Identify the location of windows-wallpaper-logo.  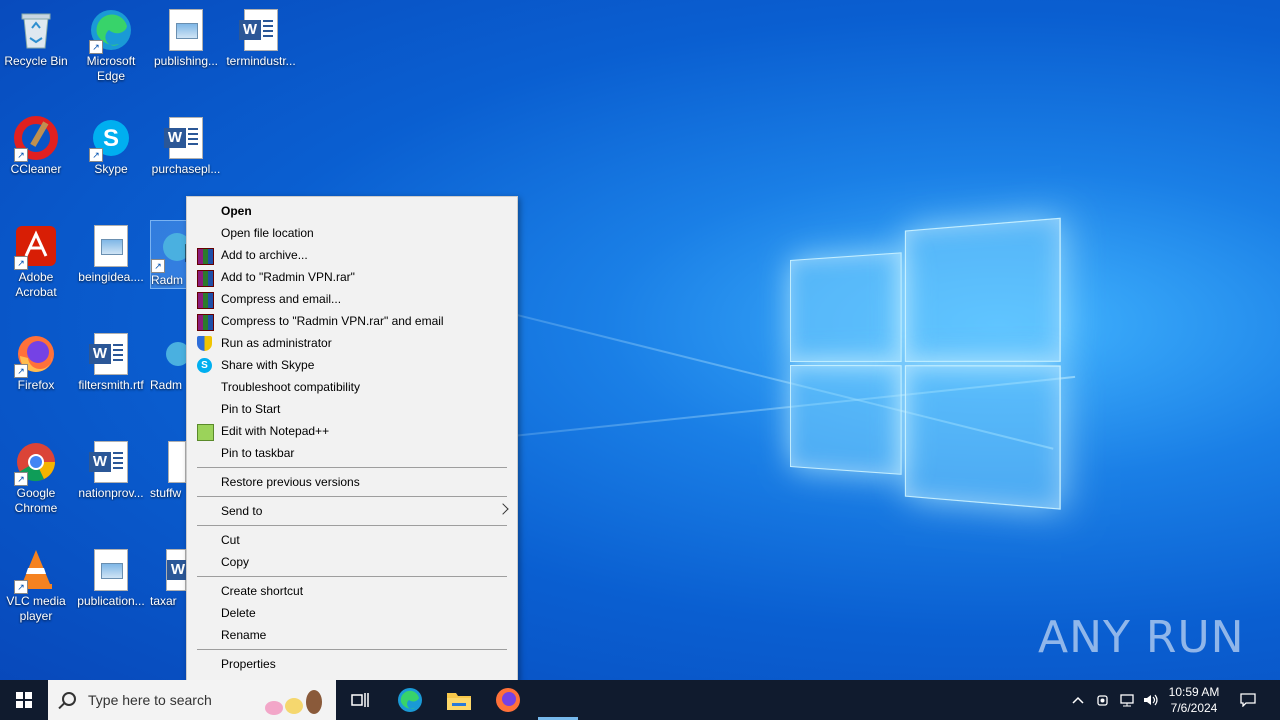
(925, 363).